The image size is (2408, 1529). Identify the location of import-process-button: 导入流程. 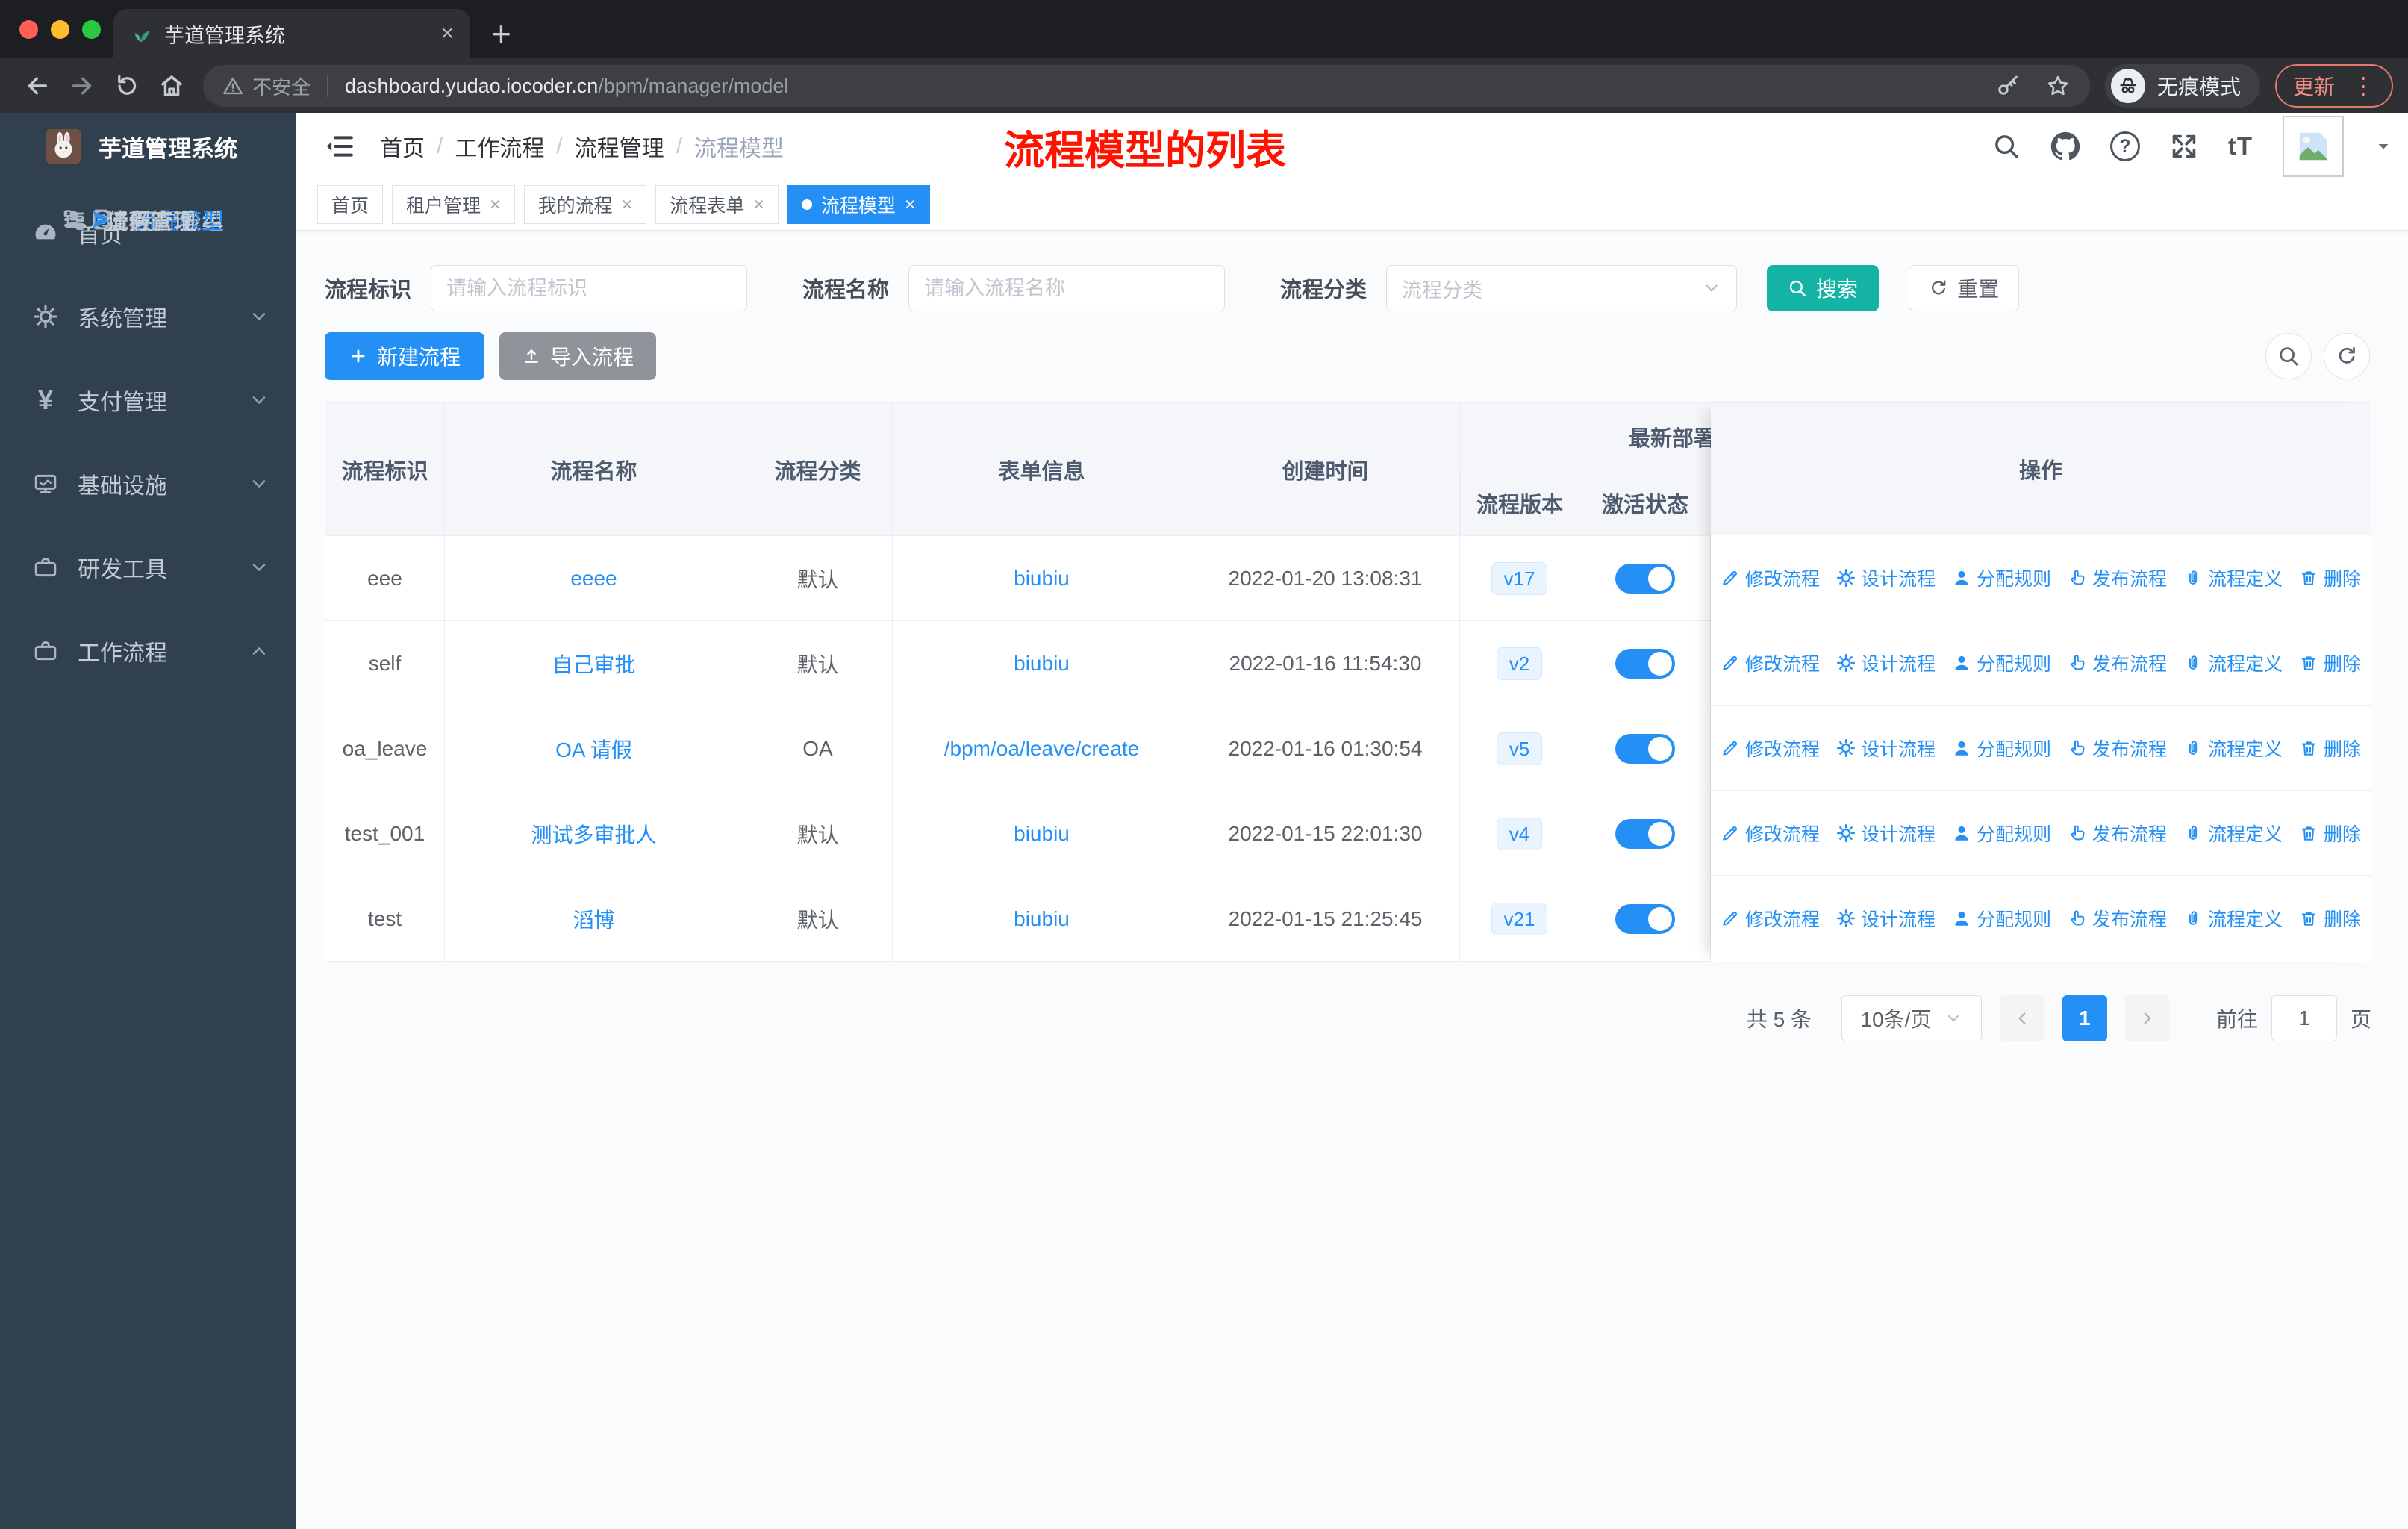
(578, 356).